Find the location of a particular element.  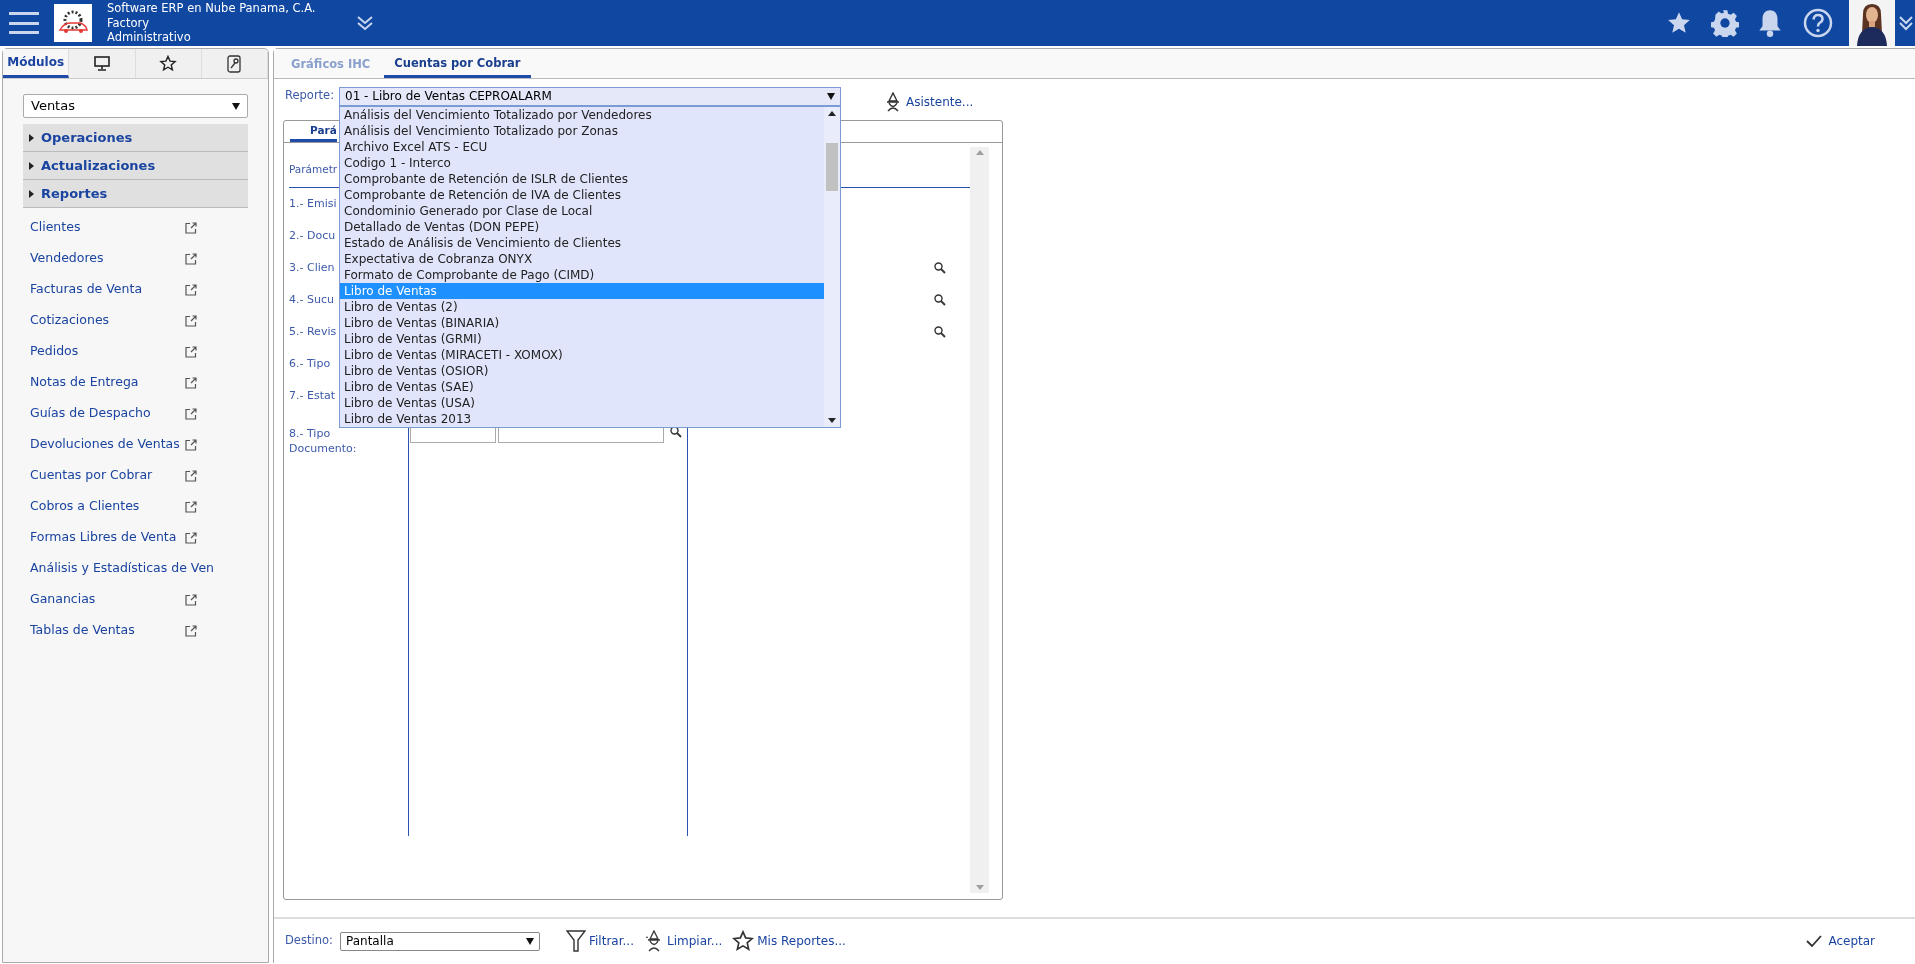

dropdown-option: Libro de Ventas (BINARIA) is located at coordinates (582, 322).